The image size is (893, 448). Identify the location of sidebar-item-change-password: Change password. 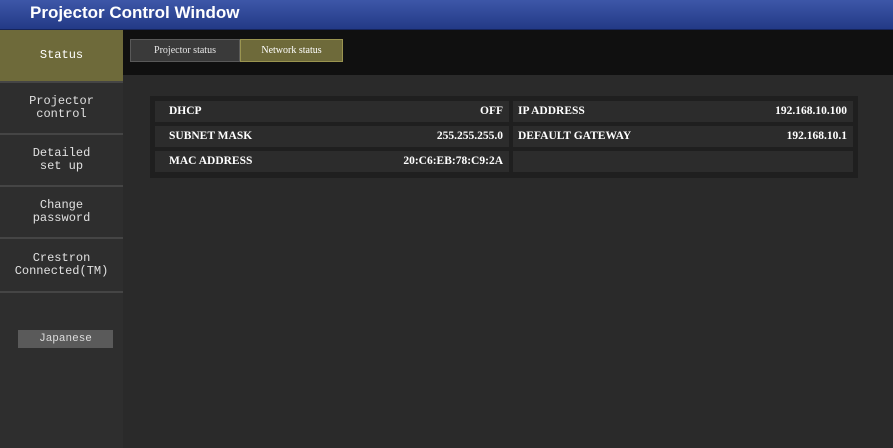
(61, 213).